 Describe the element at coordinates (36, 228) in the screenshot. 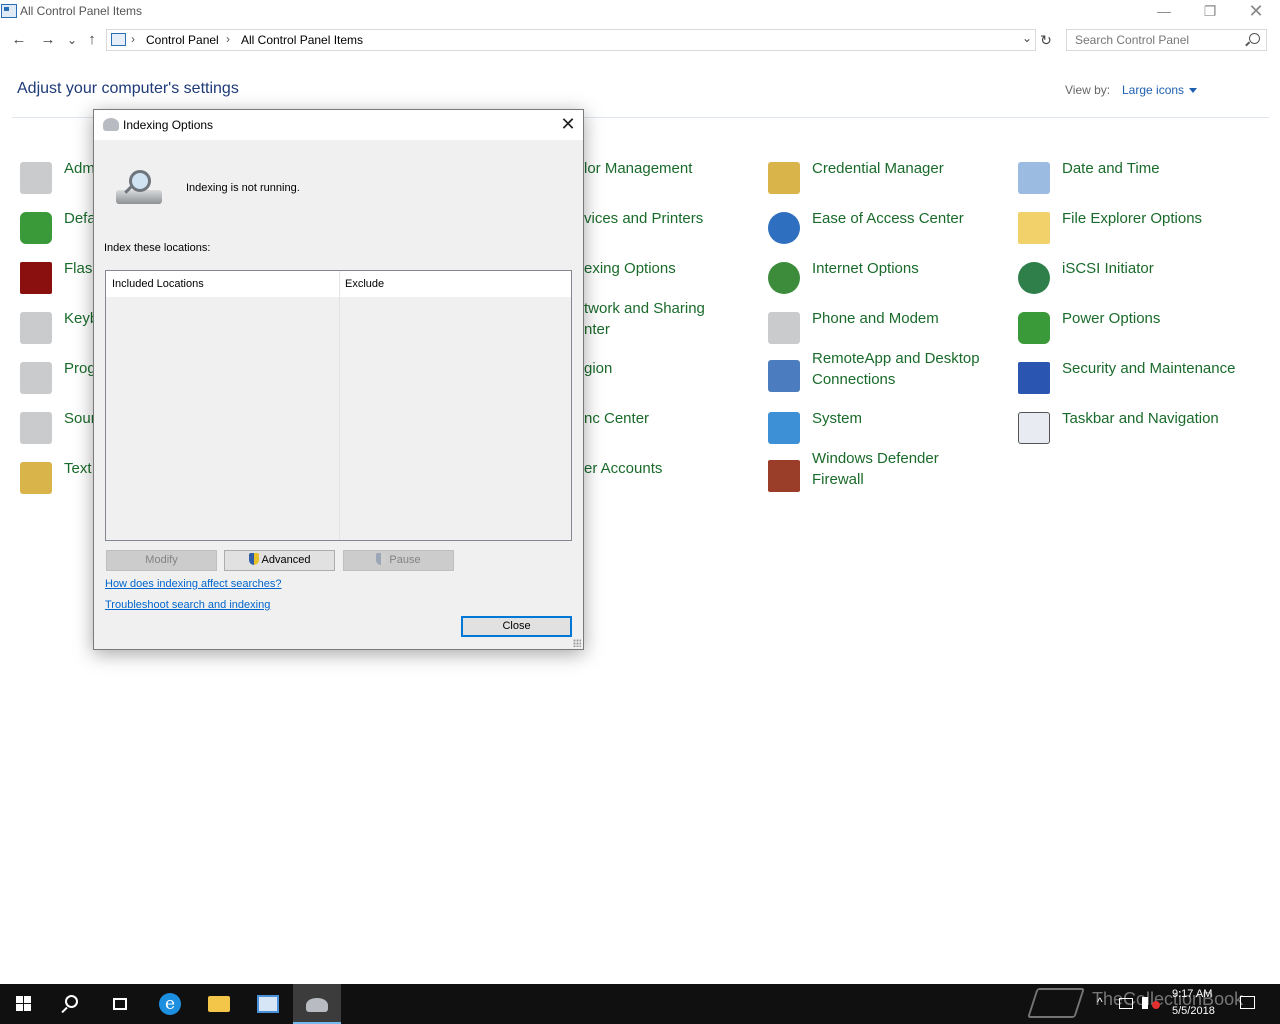

I see `default-programs-icon` at that location.